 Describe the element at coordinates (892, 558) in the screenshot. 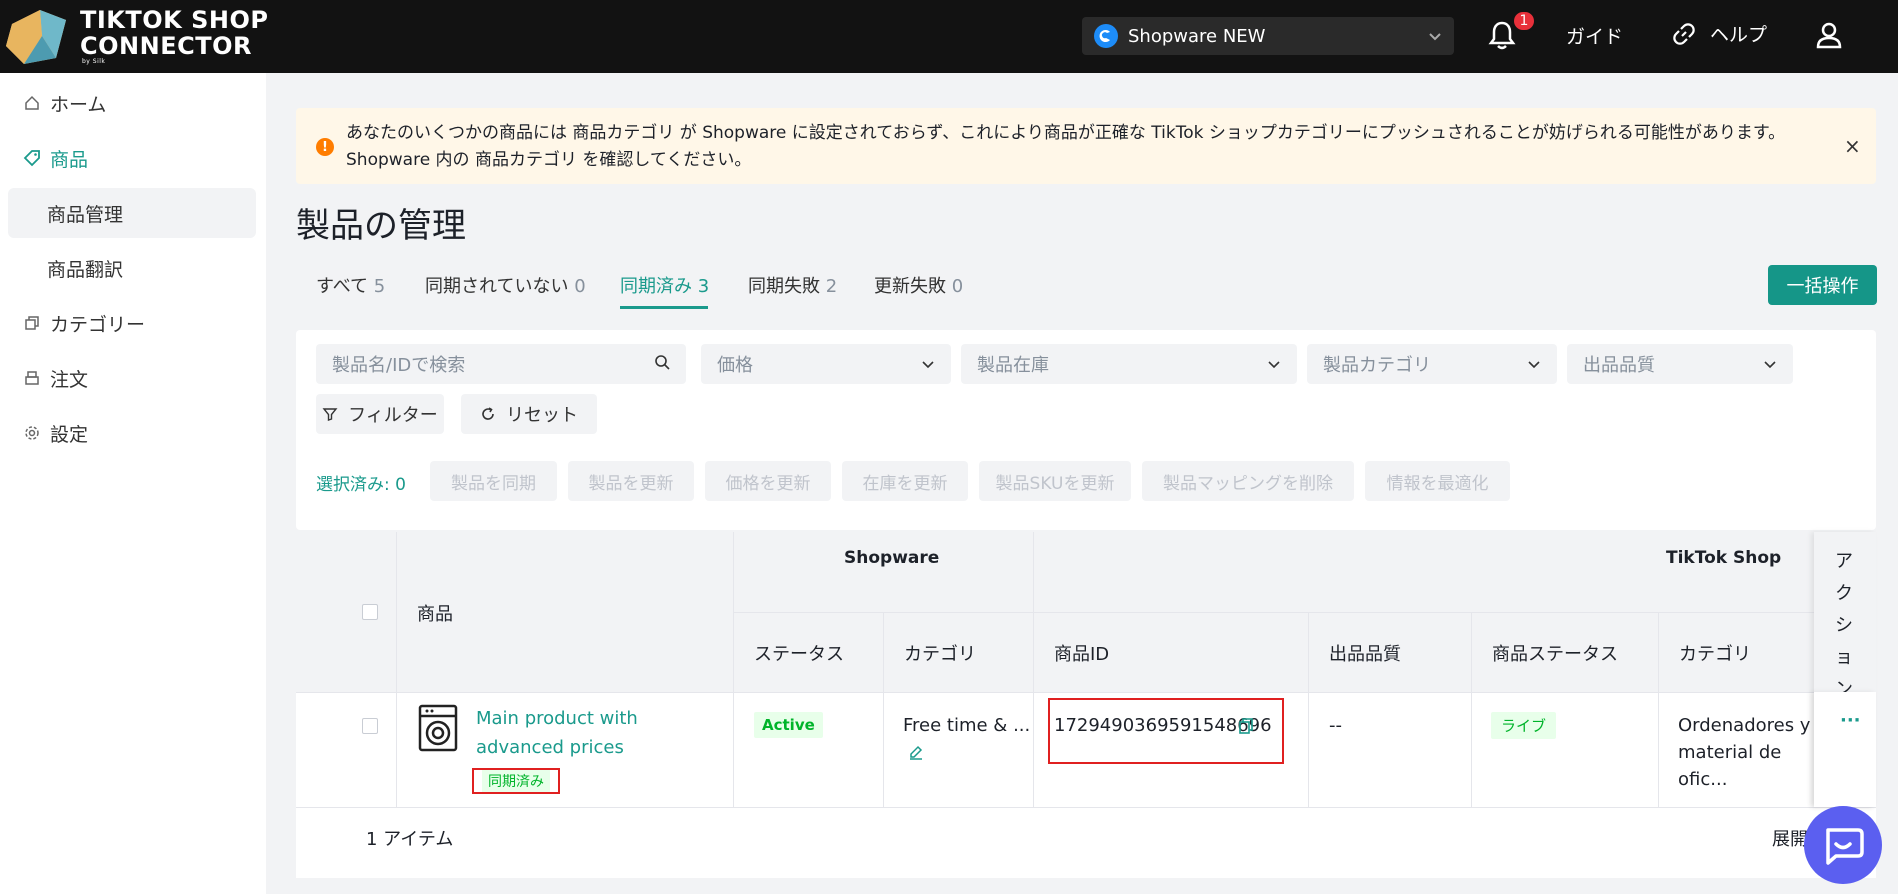

I see `group-header-shopware: Shopware` at that location.